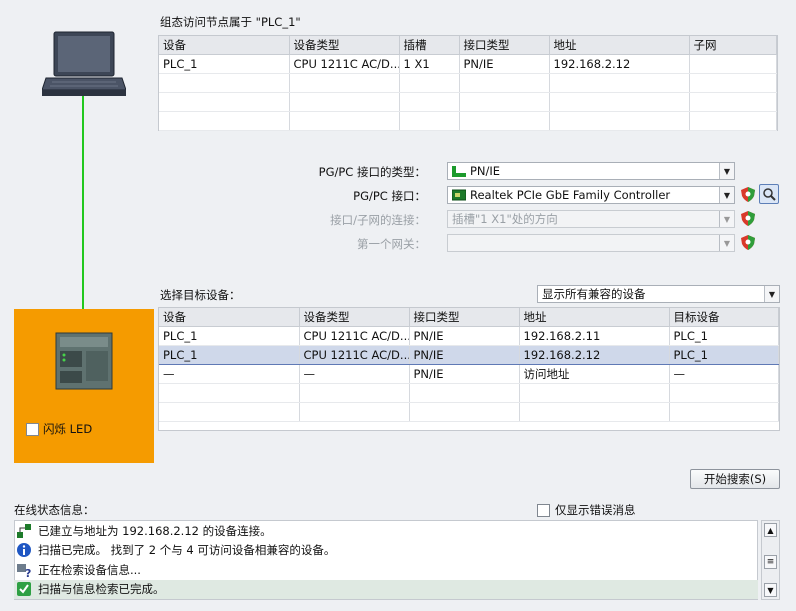 The image size is (796, 611). Describe the element at coordinates (594, 294) in the screenshot. I see `device-filter-value: 显示所有兼容的设备` at that location.